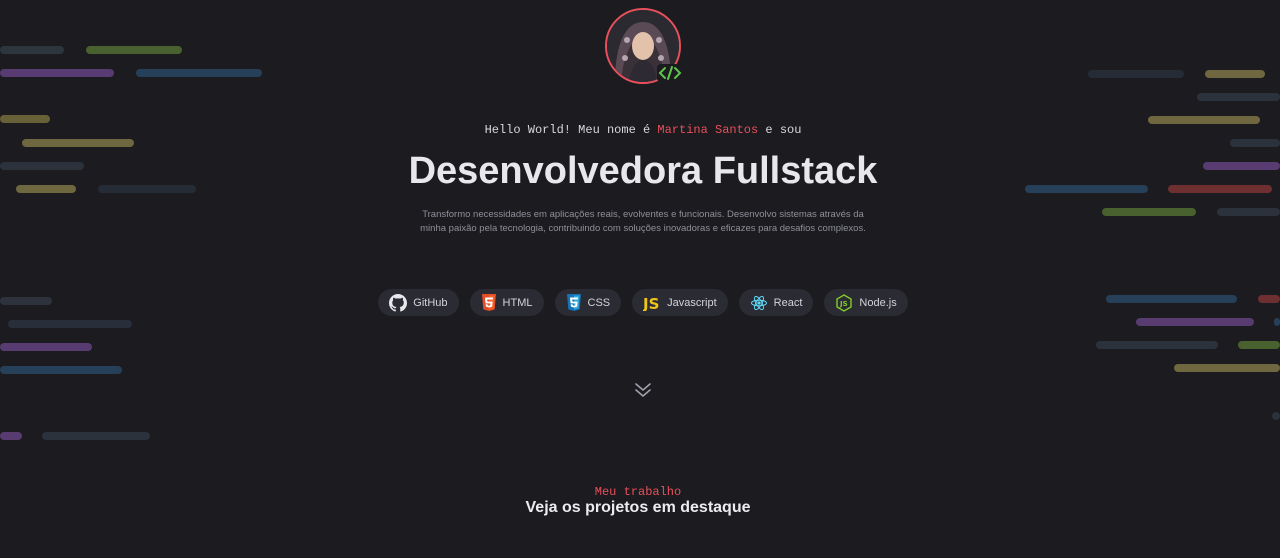 The image size is (1280, 558). Describe the element at coordinates (644, 46) in the screenshot. I see `profile-avatar` at that location.